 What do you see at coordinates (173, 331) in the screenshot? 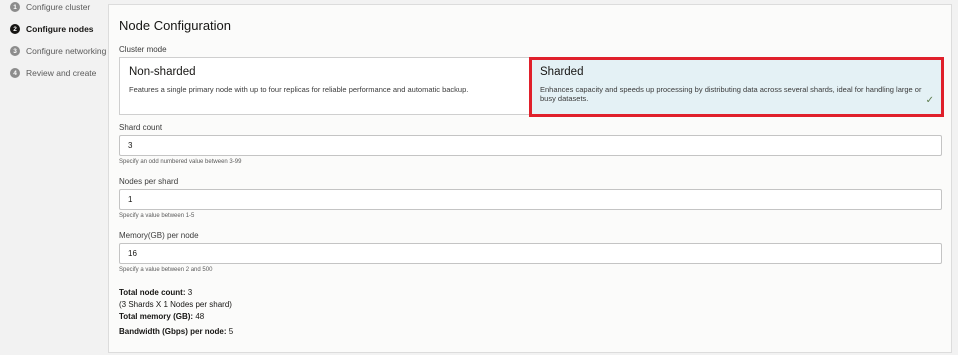
I see `bandwidth-label: Bandwidth (Gbps) per node:` at bounding box center [173, 331].